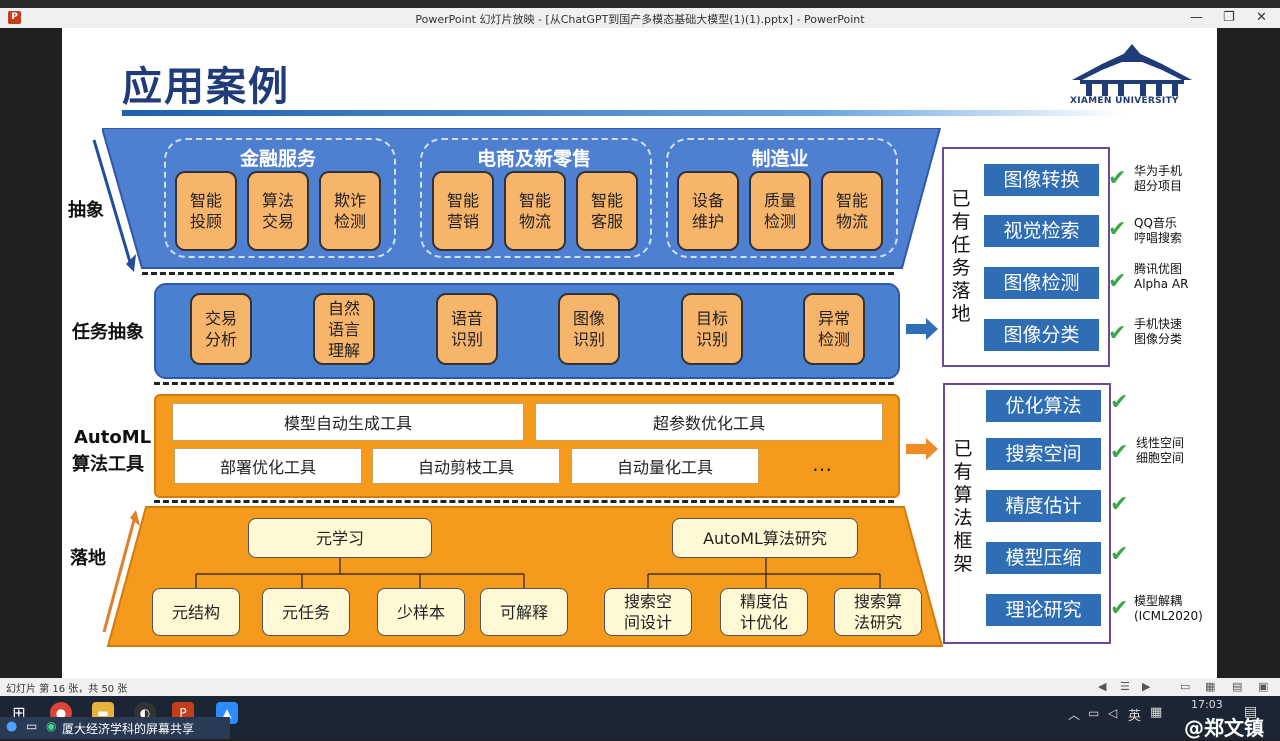  Describe the element at coordinates (1224, 728) in the screenshot. I see `watermark: @郑文镇` at that location.